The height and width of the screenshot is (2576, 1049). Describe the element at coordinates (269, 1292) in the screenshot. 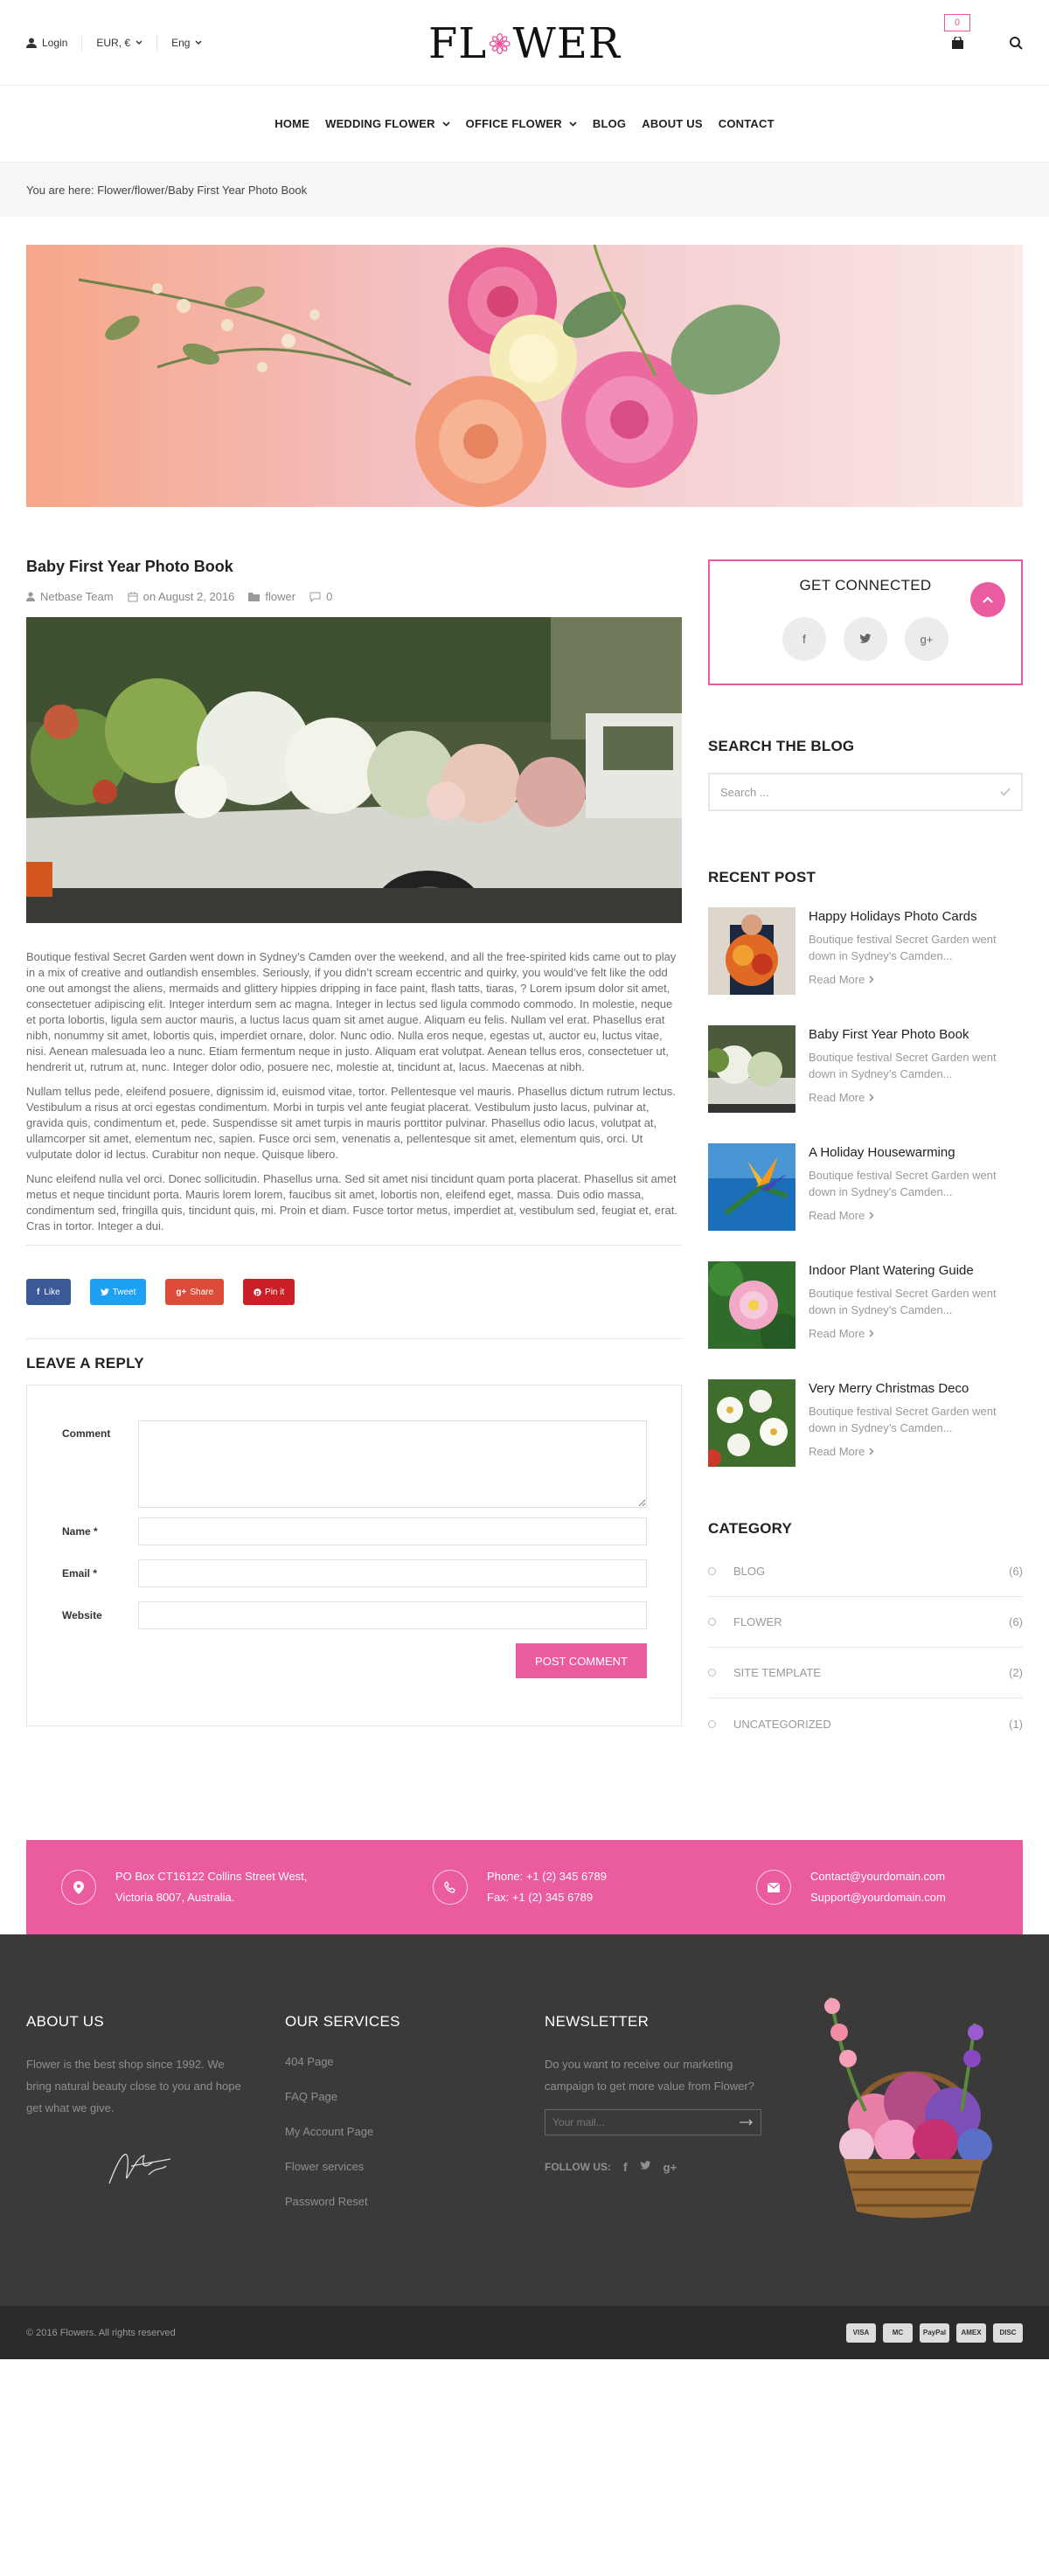

I see `pinterest-button: p Pin it` at that location.